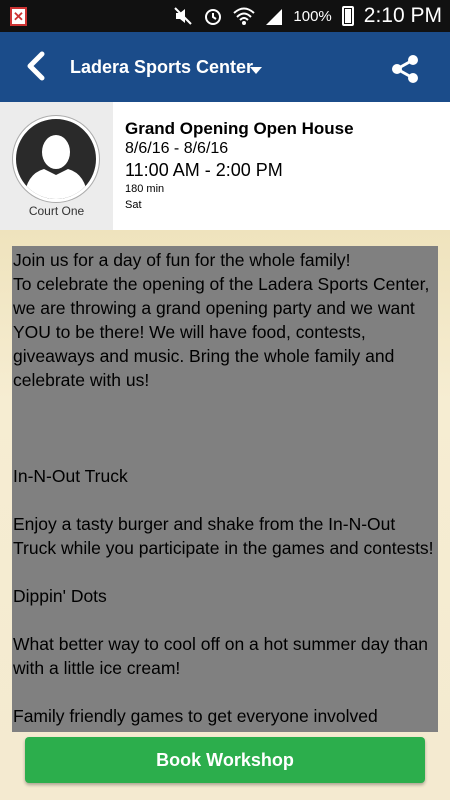  Describe the element at coordinates (239, 128) in the screenshot. I see `event-title: Grand Opening Open House` at that location.